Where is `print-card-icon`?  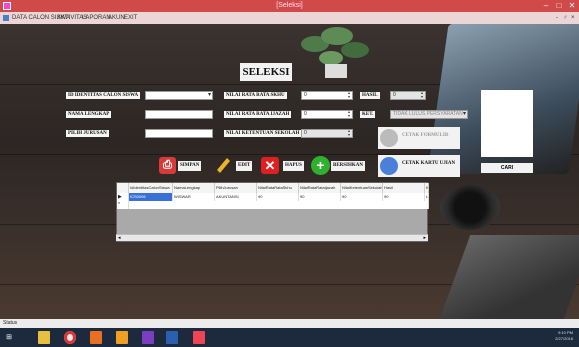
print-card-icon is located at coordinates (389, 166).